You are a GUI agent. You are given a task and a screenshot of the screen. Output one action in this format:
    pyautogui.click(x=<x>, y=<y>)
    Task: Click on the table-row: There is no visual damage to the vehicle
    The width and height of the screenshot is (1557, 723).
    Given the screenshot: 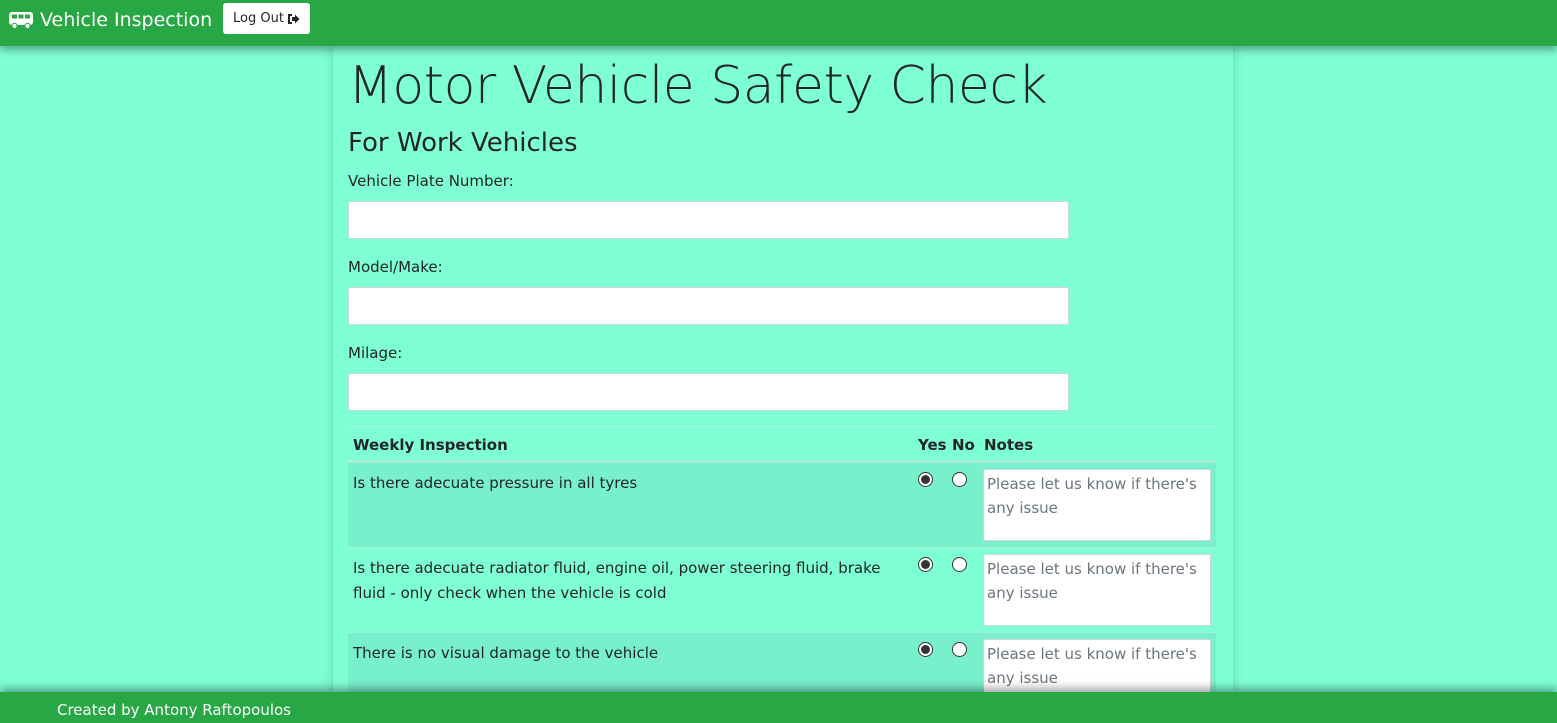 What is the action you would take?
    pyautogui.click(x=782, y=664)
    